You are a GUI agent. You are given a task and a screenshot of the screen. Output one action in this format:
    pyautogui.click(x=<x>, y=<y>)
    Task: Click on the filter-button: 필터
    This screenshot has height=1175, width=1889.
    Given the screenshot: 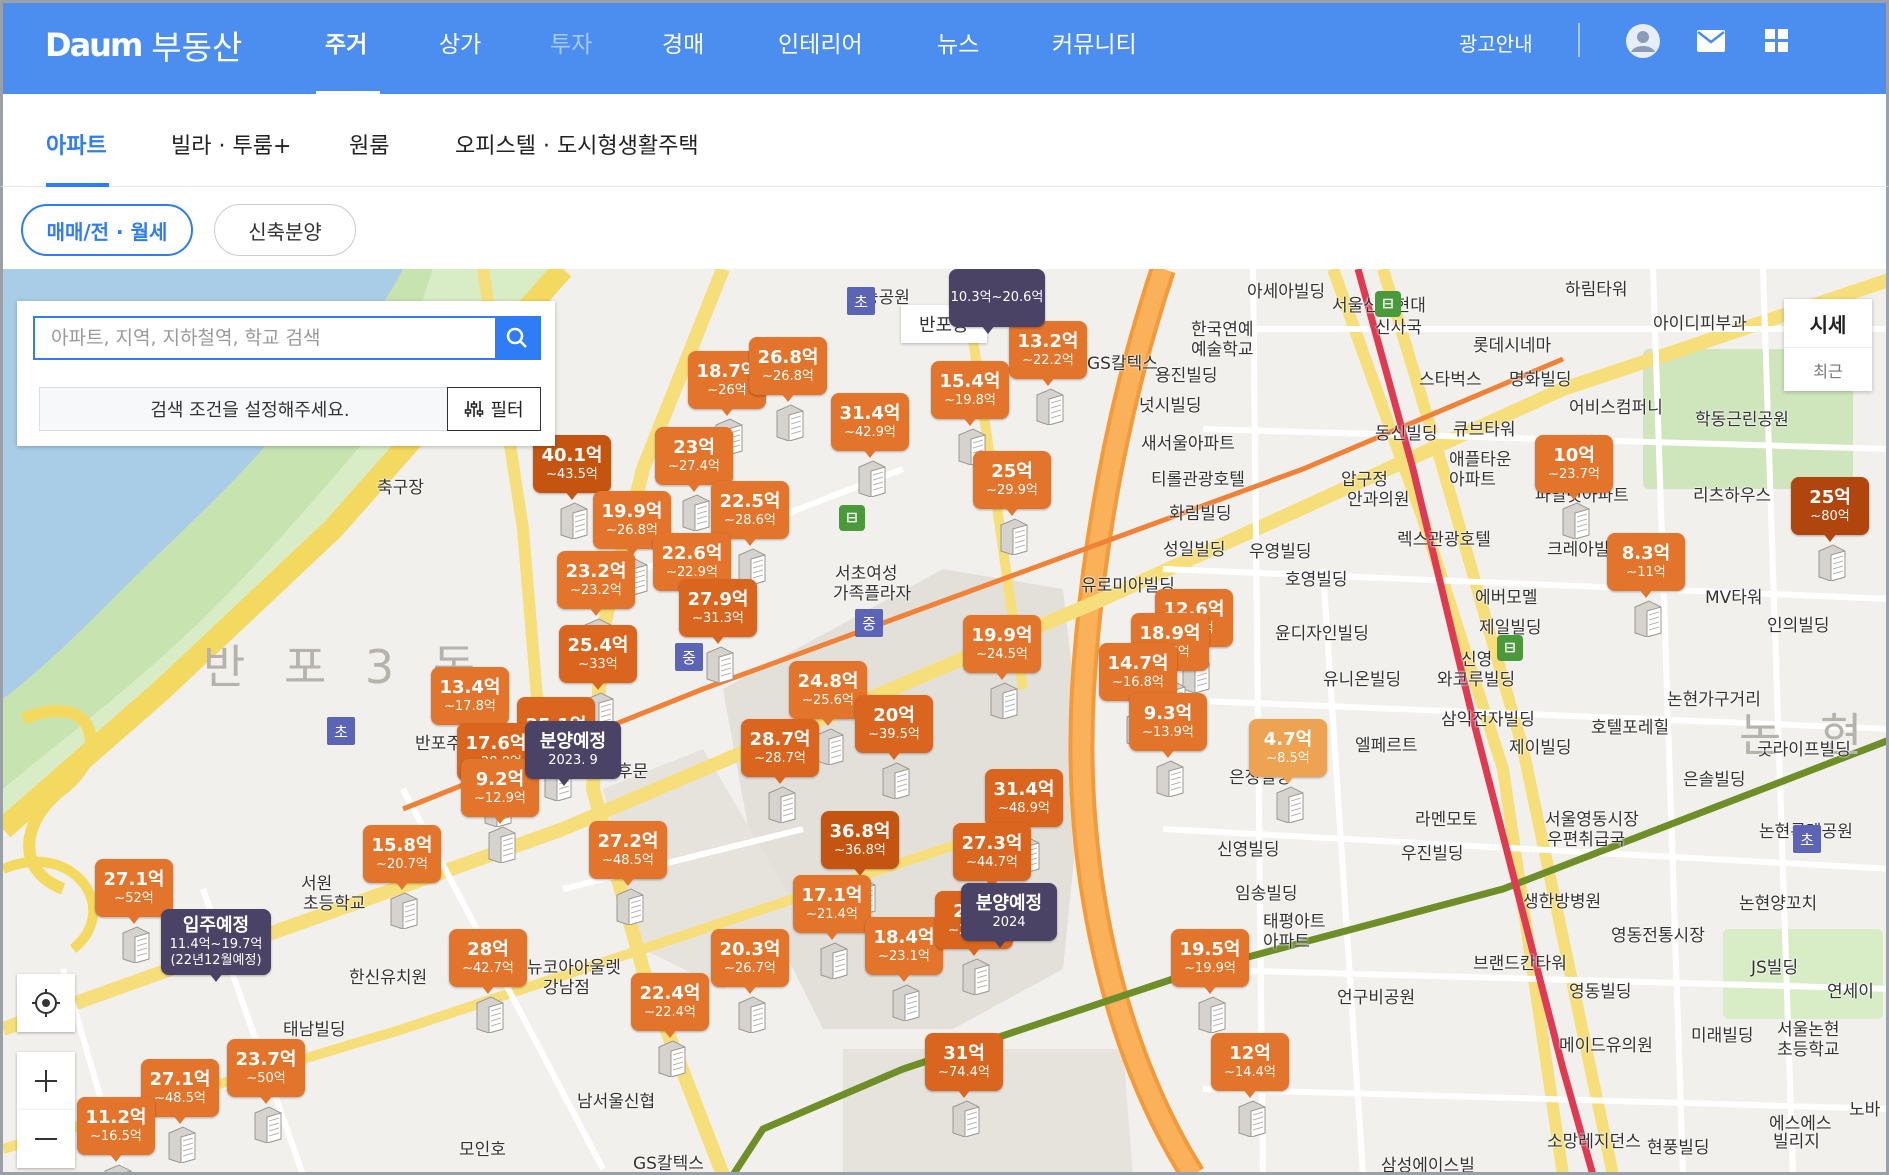 What is the action you would take?
    pyautogui.click(x=494, y=409)
    